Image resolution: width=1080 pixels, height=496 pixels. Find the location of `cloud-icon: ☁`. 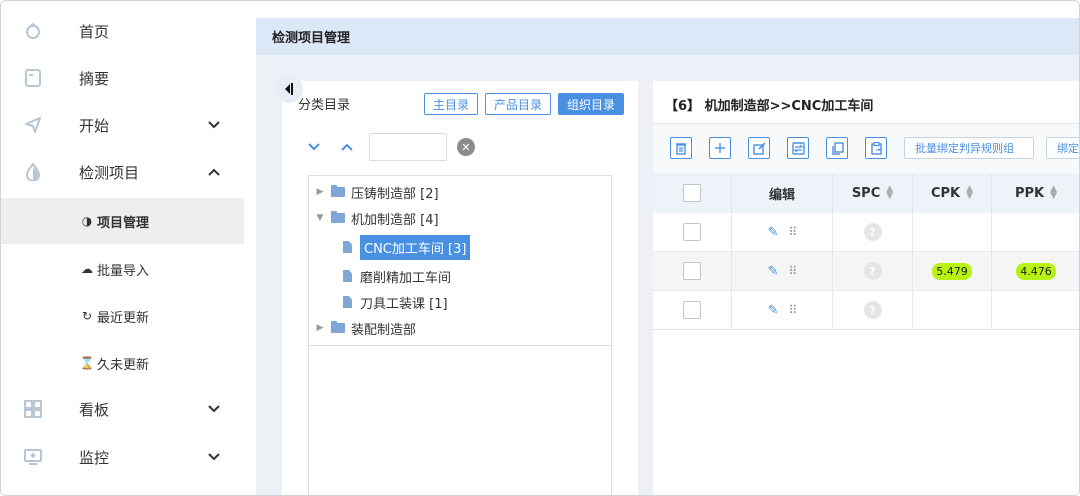

cloud-icon: ☁ is located at coordinates (87, 269).